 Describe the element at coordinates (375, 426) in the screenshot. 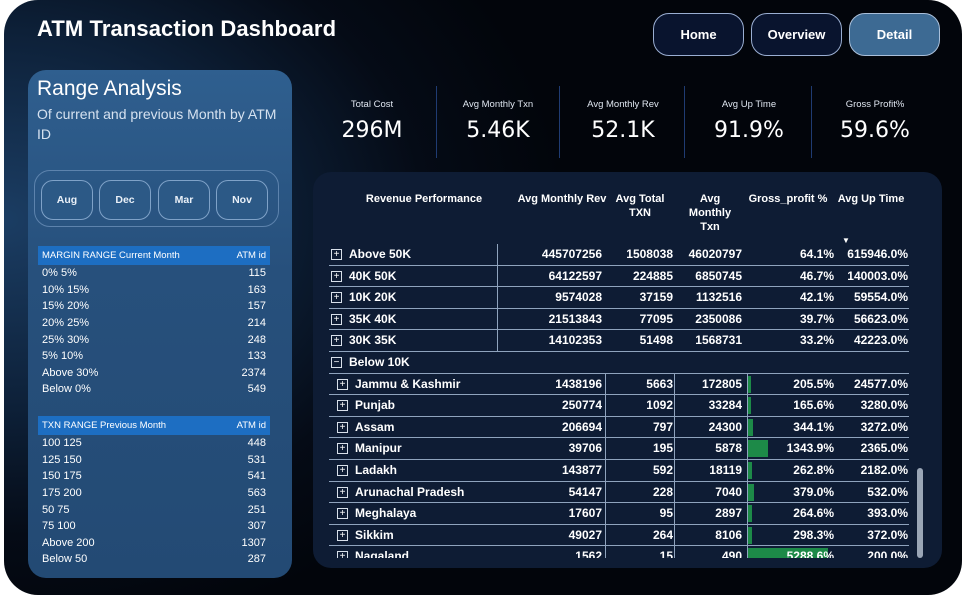

I see `row-label: Assam` at that location.